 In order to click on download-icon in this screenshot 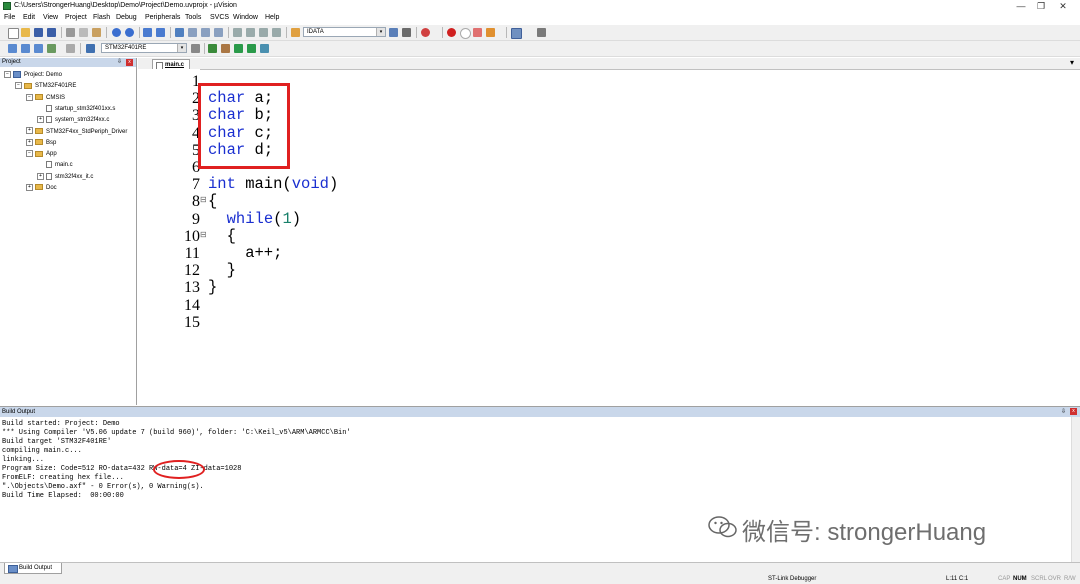, I will do `click(90, 48)`.